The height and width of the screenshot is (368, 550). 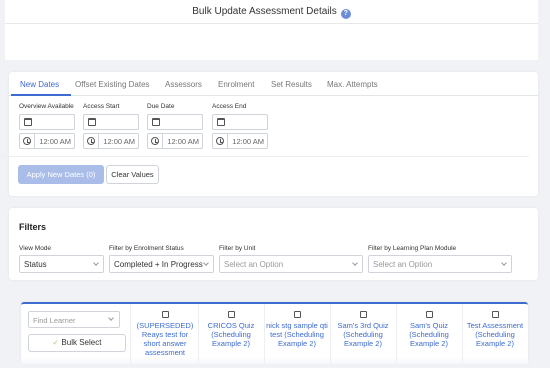 What do you see at coordinates (41, 95) in the screenshot?
I see `active-tab-indicator` at bounding box center [41, 95].